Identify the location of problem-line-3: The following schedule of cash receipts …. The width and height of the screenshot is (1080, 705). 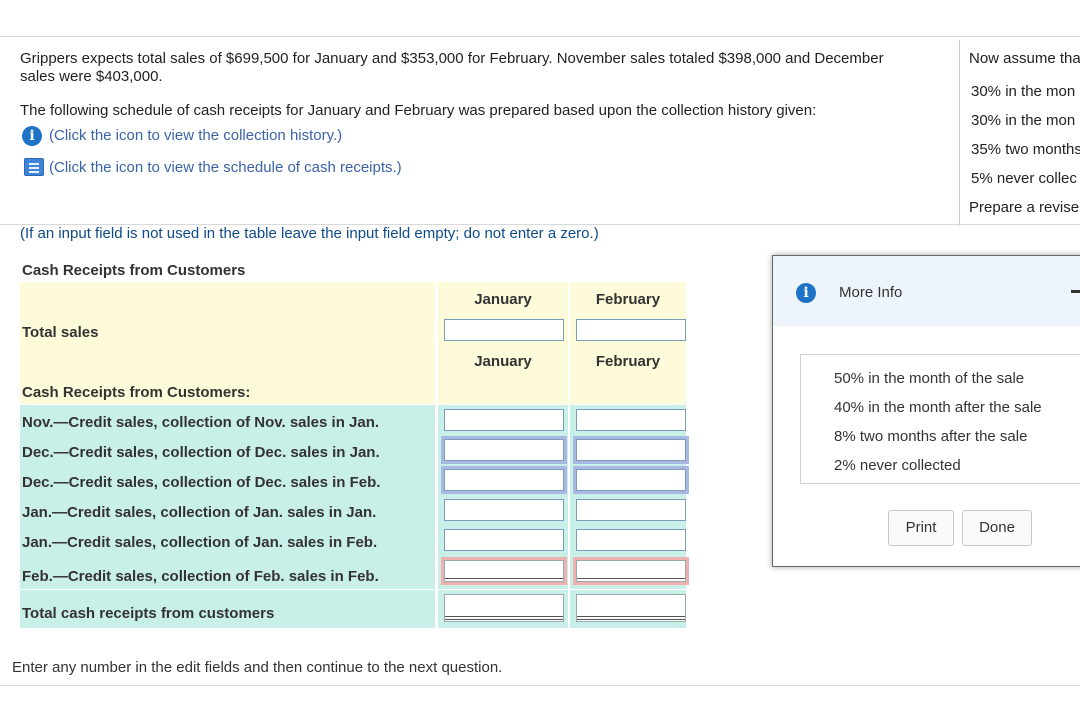
(418, 110).